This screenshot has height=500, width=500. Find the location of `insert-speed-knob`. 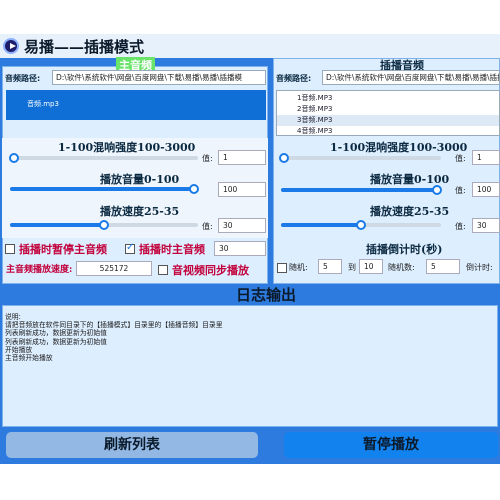

insert-speed-knob is located at coordinates (361, 225).